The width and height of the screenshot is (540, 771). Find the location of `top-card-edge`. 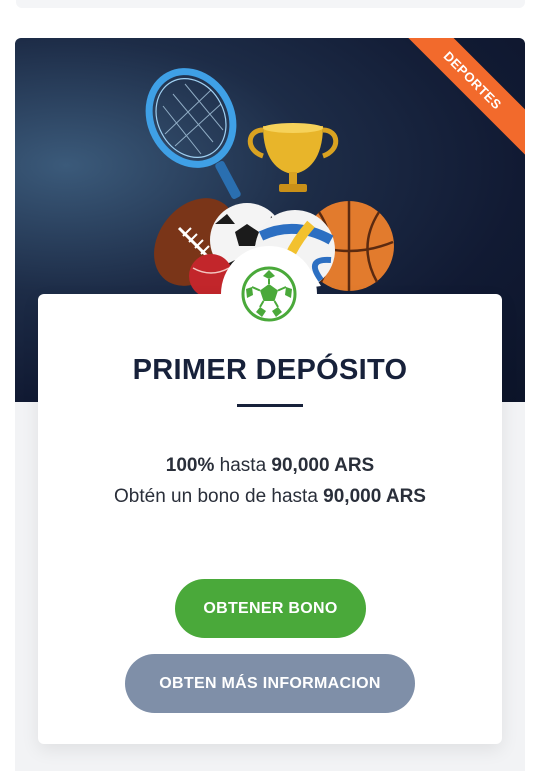

top-card-edge is located at coordinates (270, 4).